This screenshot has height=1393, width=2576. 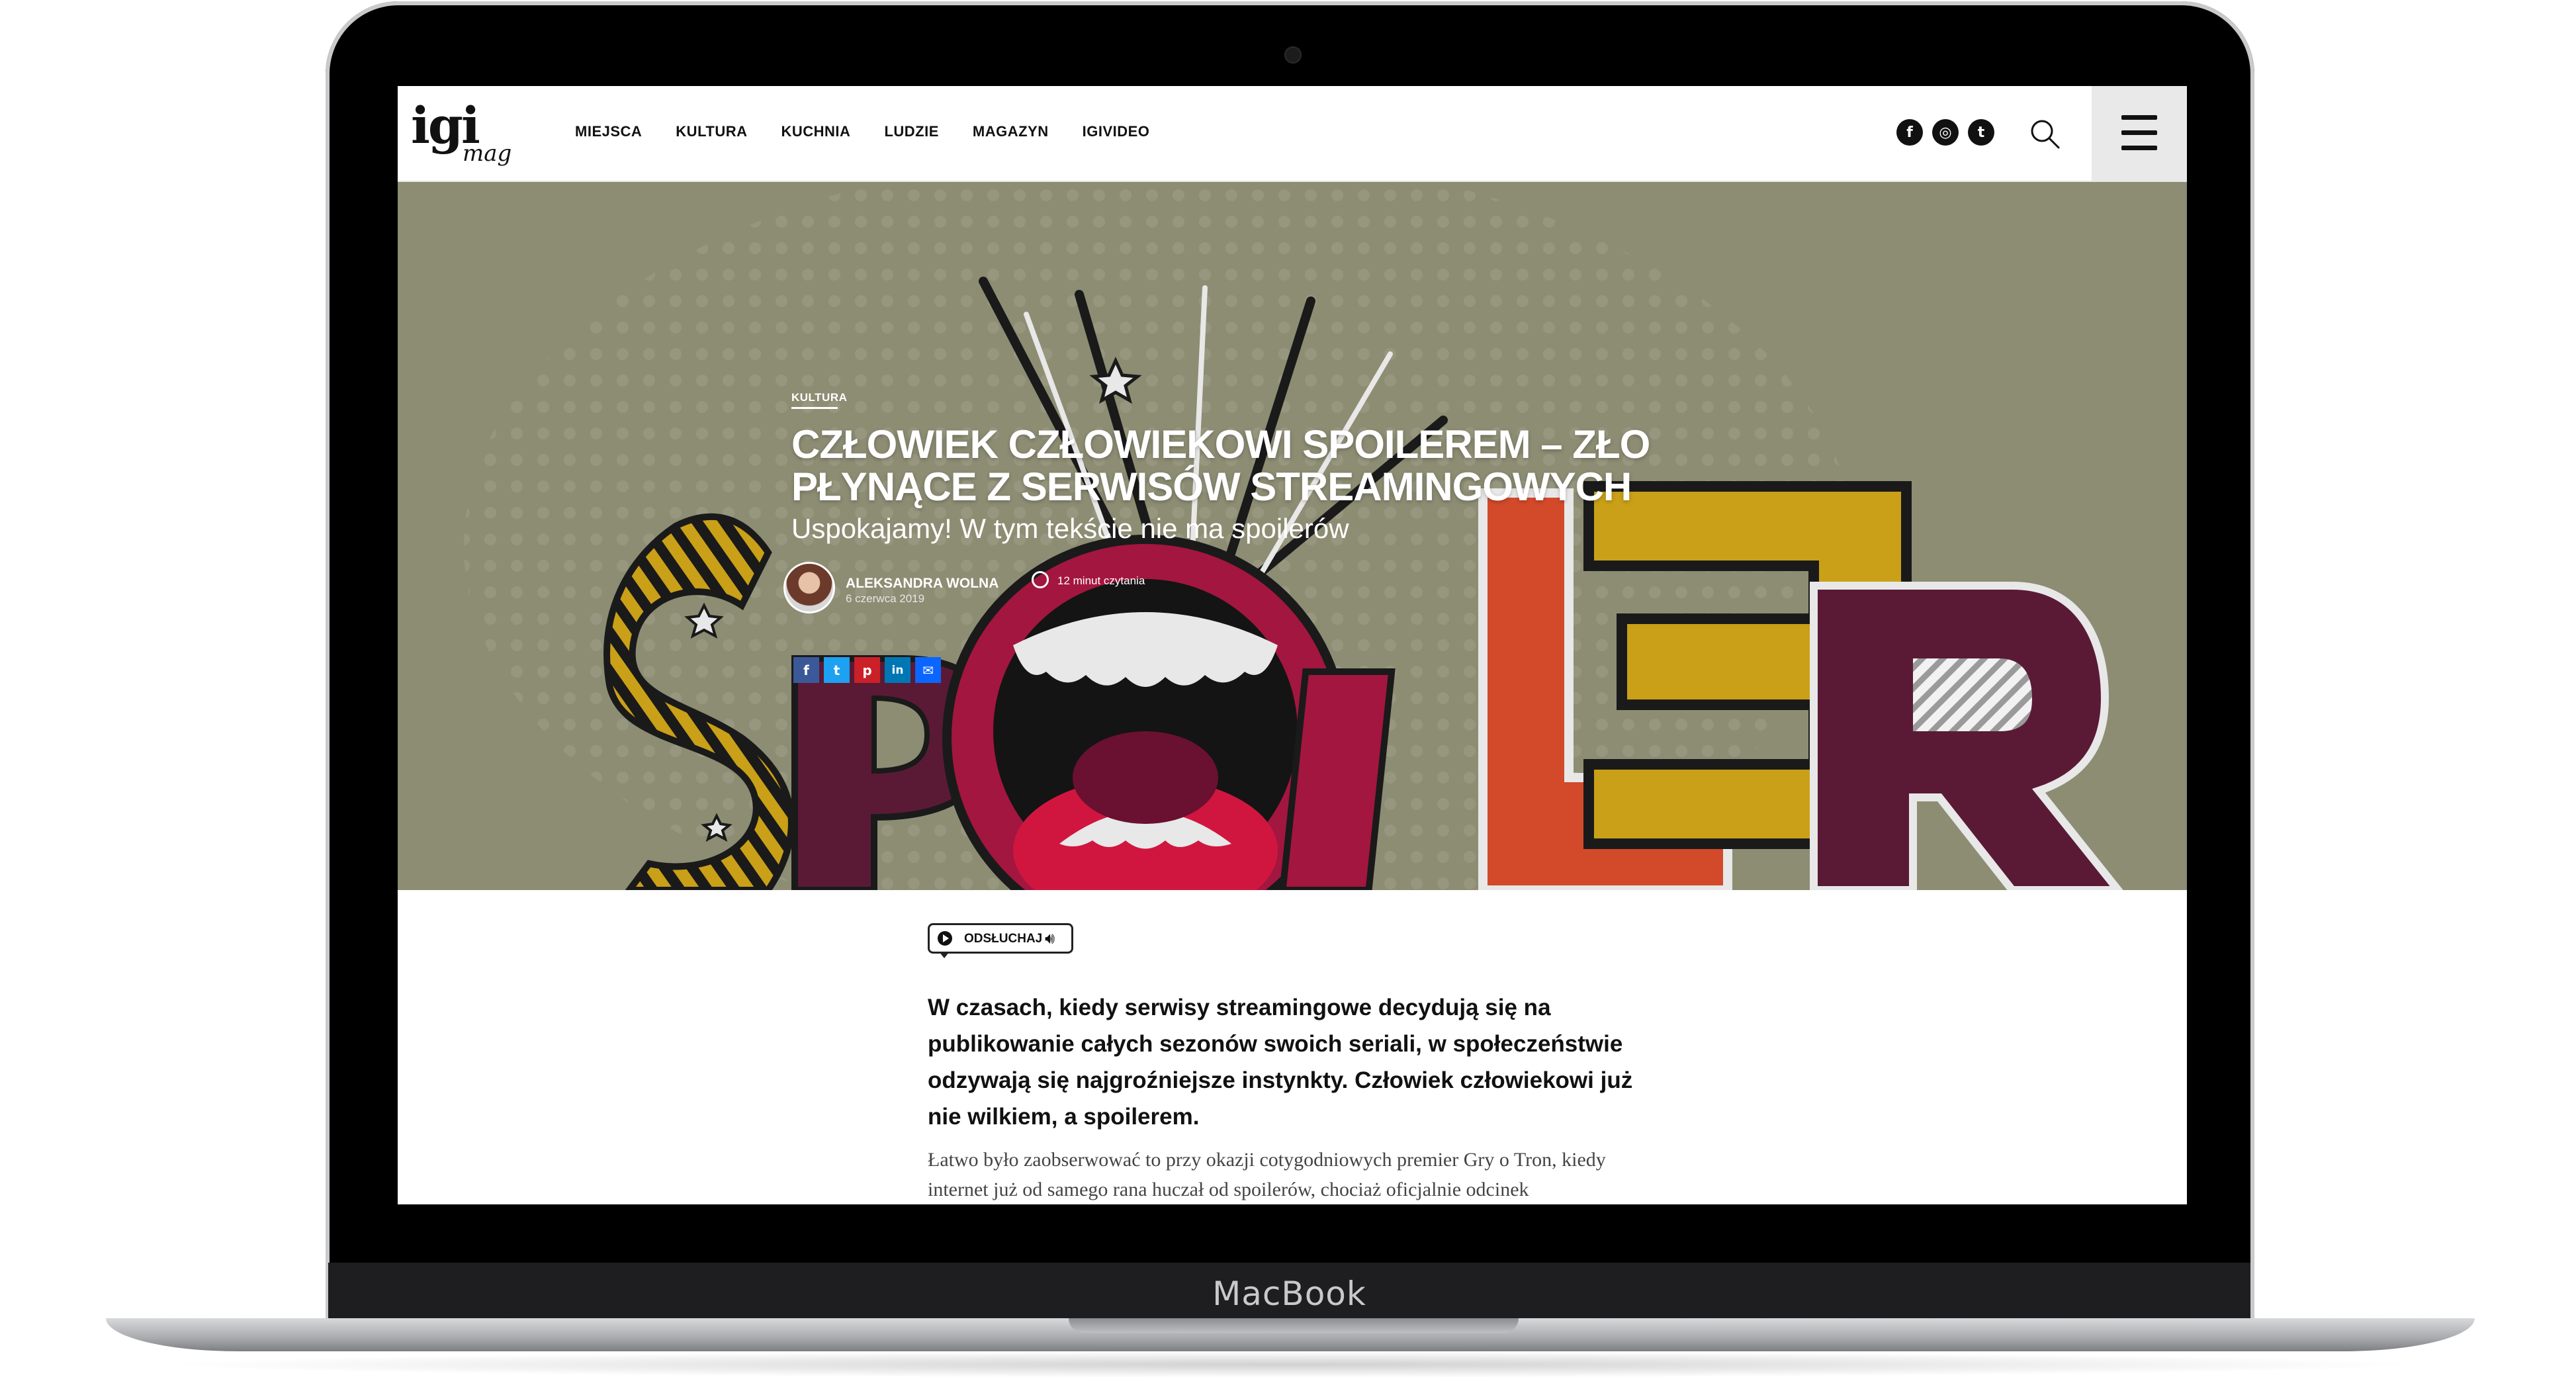 What do you see at coordinates (922, 584) in the screenshot?
I see `author-name: ALEKSANDRA WOLNA` at bounding box center [922, 584].